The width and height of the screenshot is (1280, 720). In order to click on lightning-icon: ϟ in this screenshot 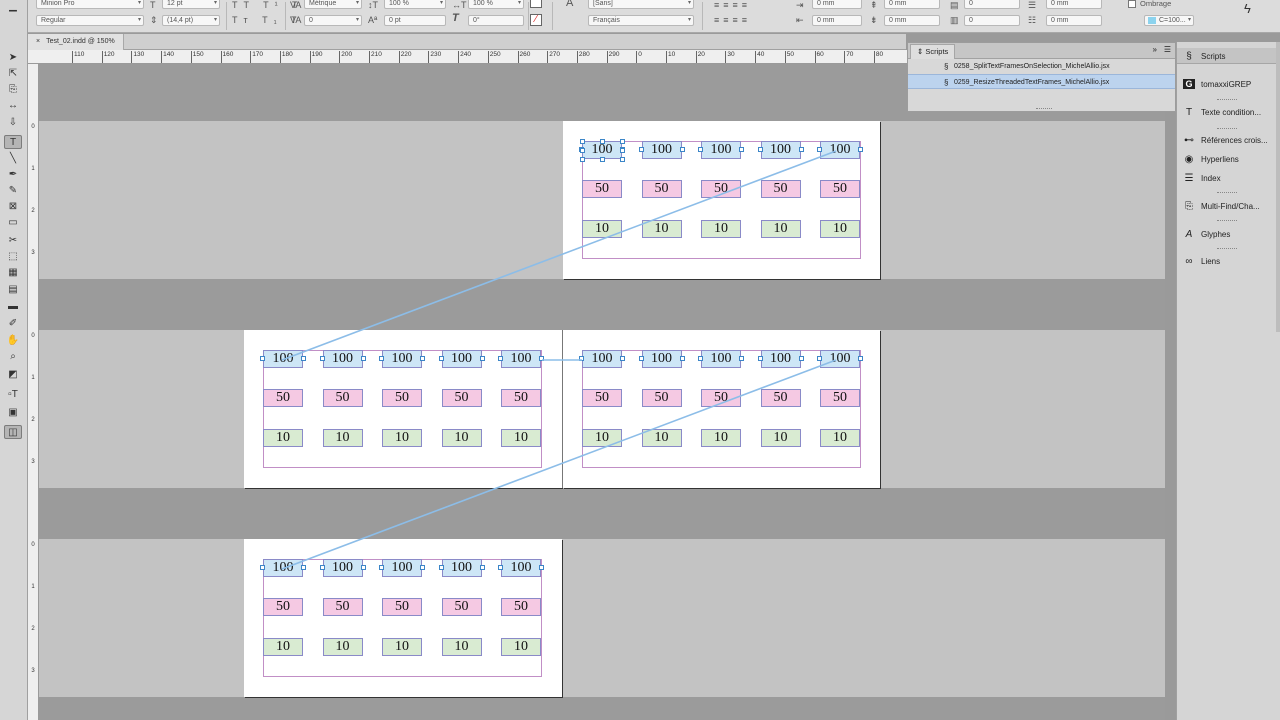, I will do `click(1247, 8)`.